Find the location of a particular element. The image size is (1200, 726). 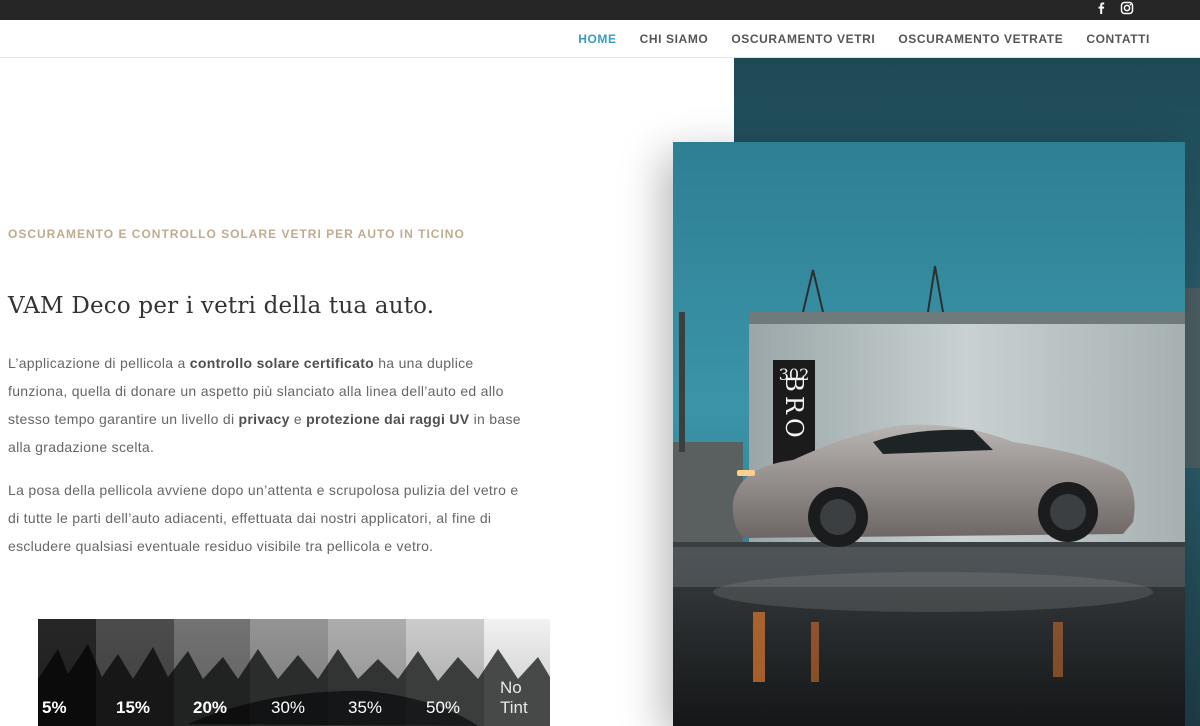

tint-label-30: 30% is located at coordinates (288, 707).